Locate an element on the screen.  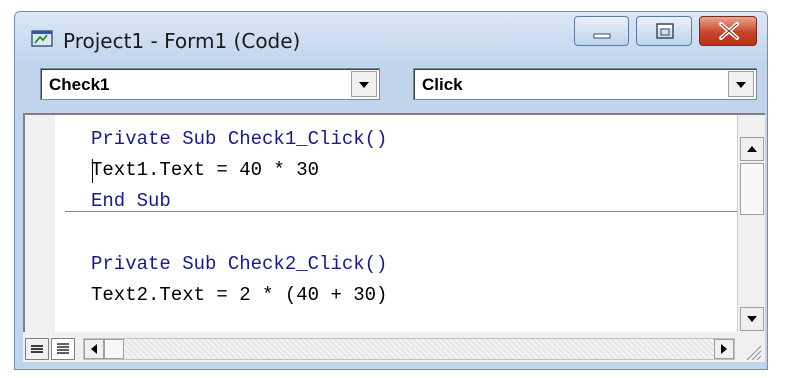
object-combo: Check1 is located at coordinates (210, 84).